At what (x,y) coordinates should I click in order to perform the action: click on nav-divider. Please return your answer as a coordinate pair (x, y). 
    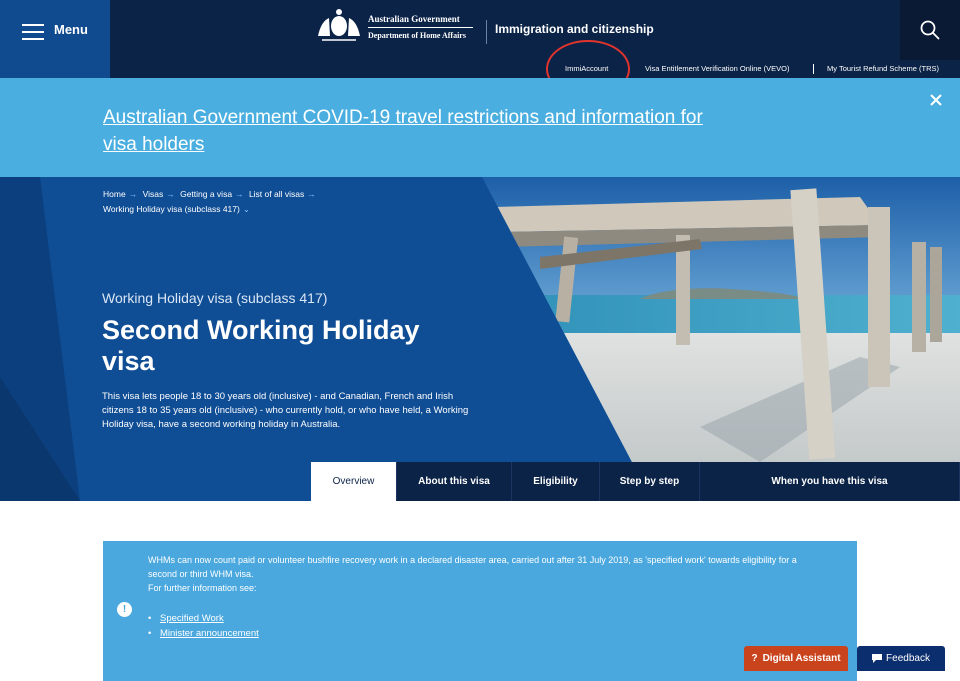
    Looking at the image, I should click on (813, 69).